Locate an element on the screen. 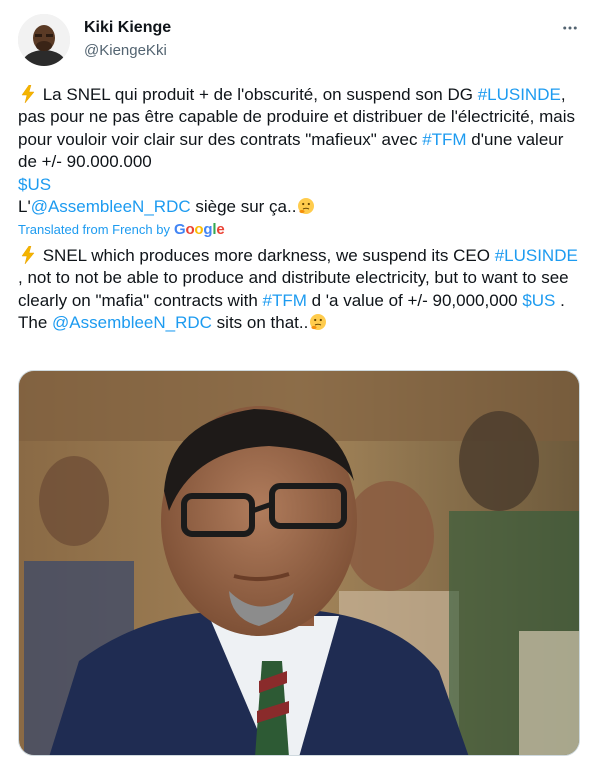 This screenshot has width=598, height=773. tweet-en-text-3-end: . is located at coordinates (560, 300).